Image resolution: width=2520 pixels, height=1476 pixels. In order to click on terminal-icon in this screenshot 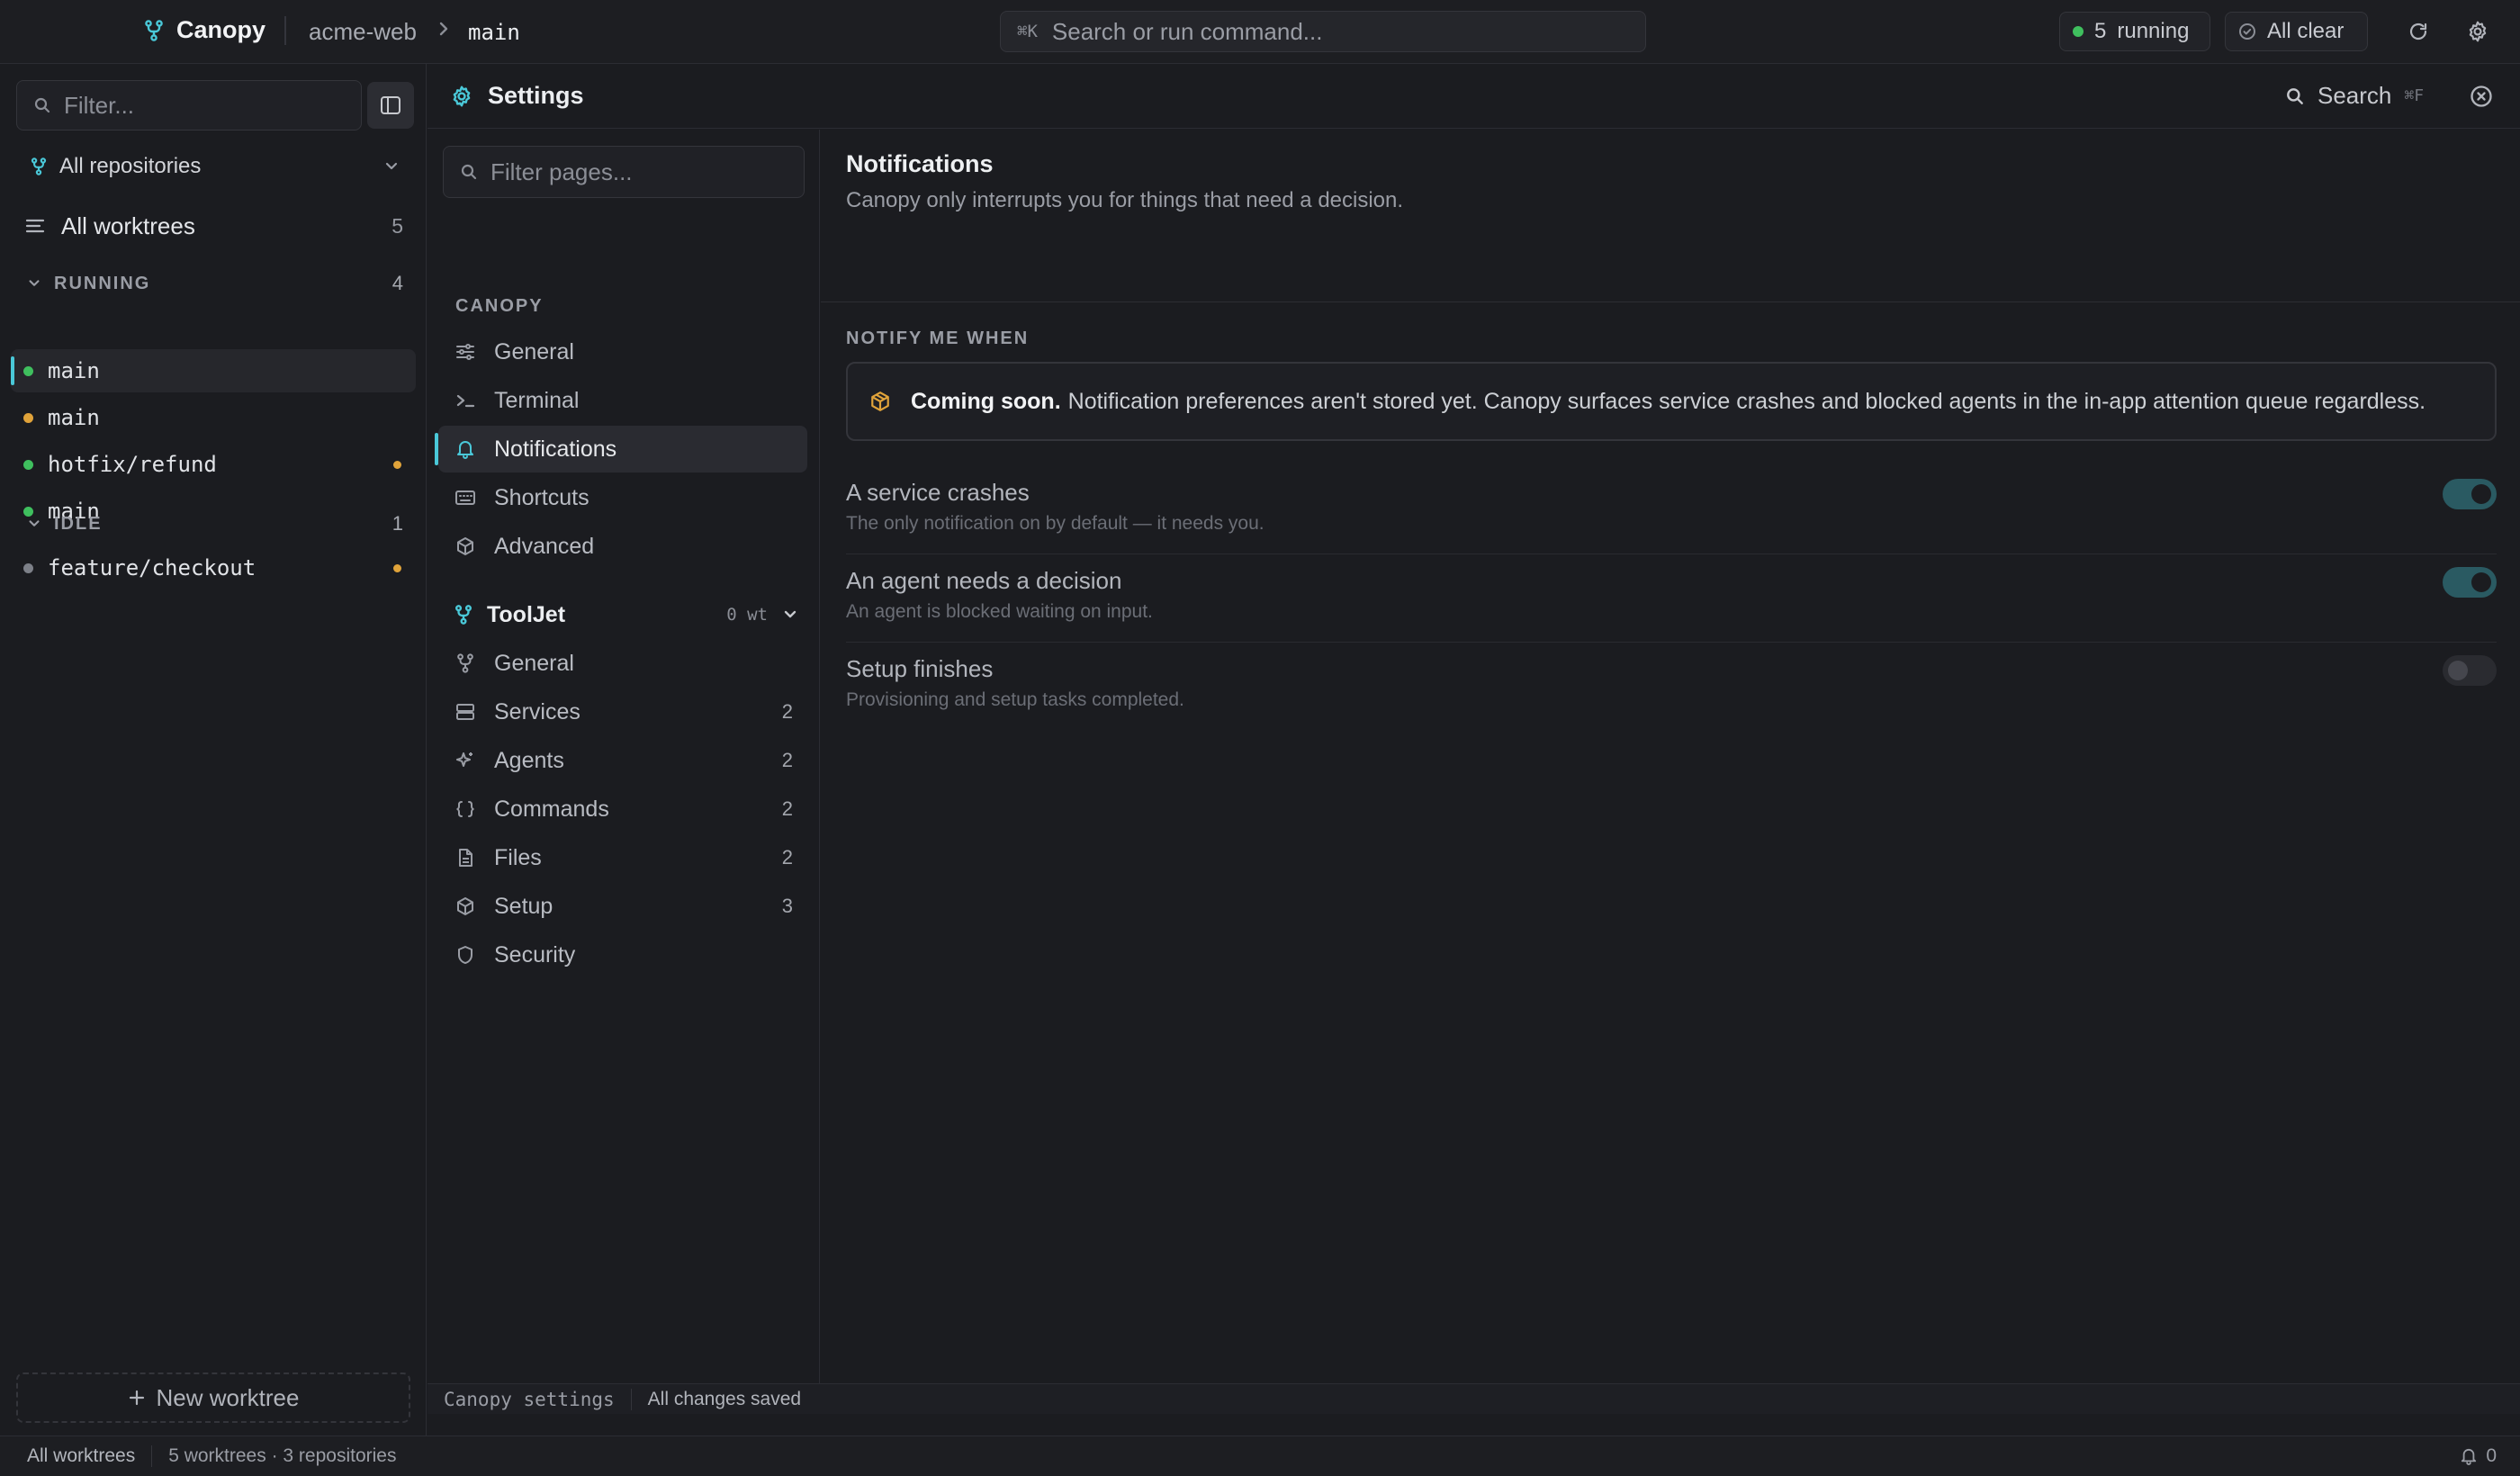, I will do `click(465, 400)`.